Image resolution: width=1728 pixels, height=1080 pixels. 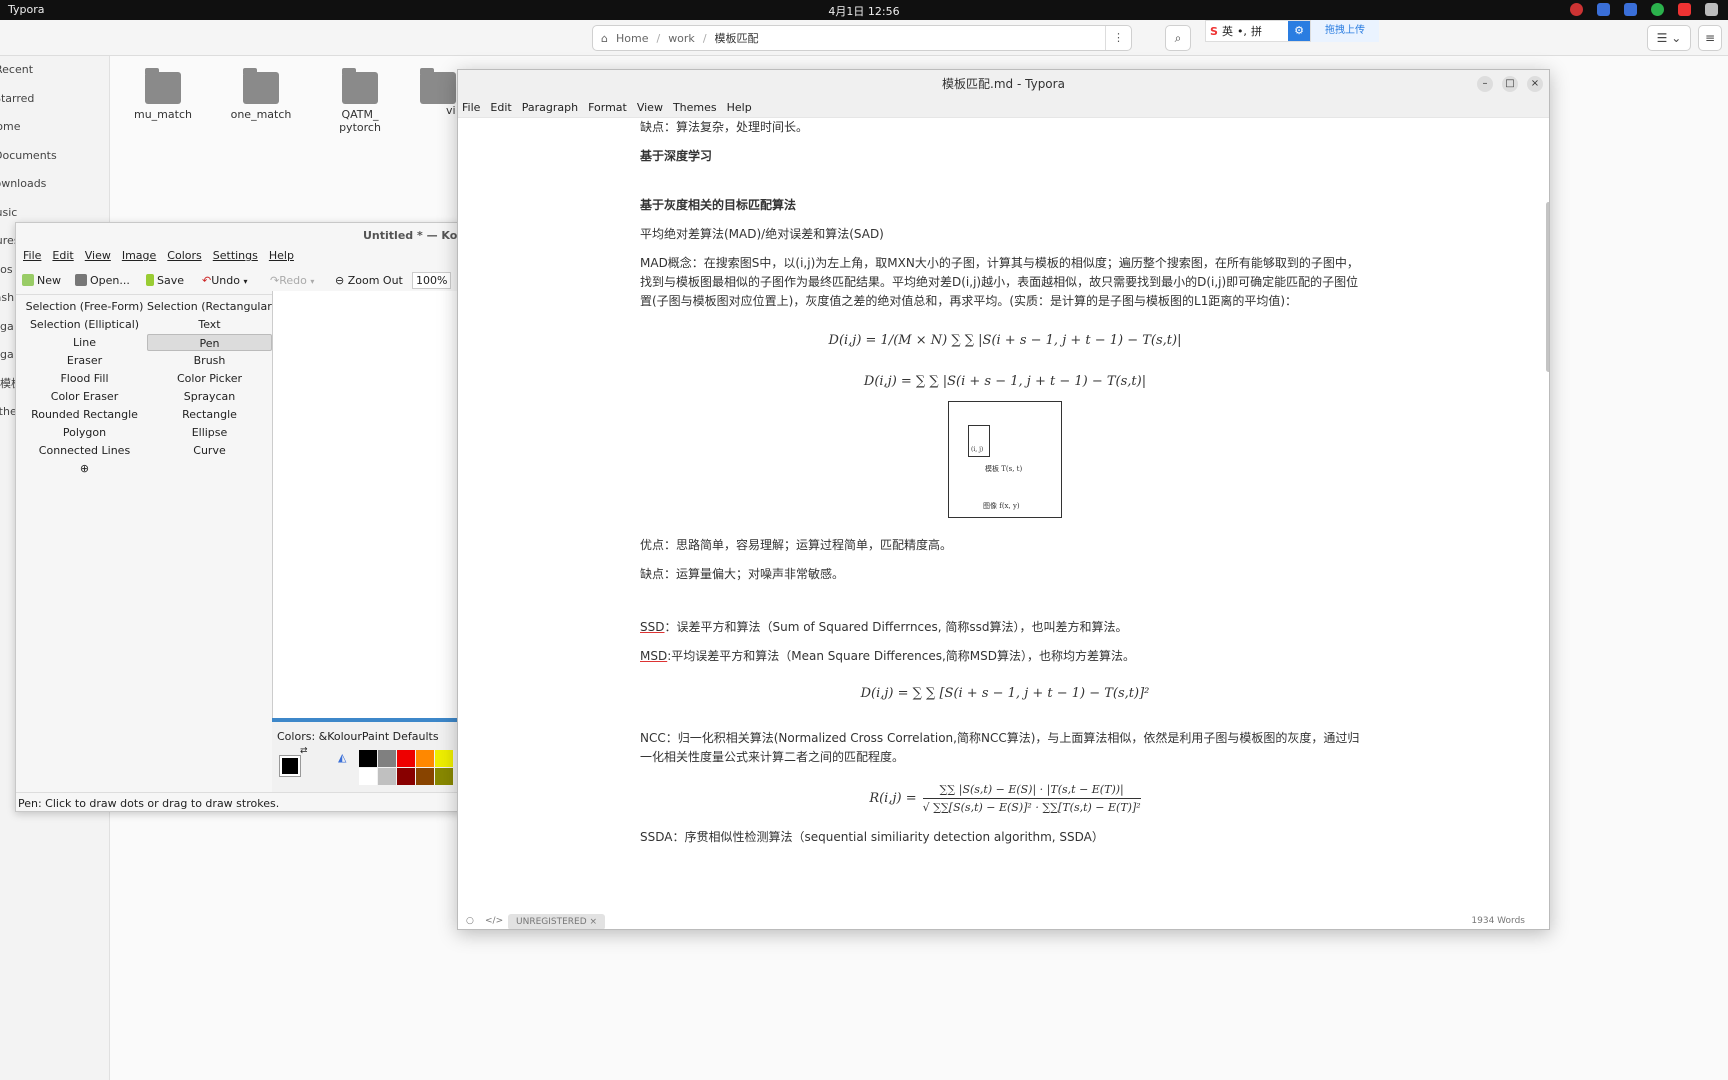 I want to click on menu-format: Format, so click(x=607, y=107).